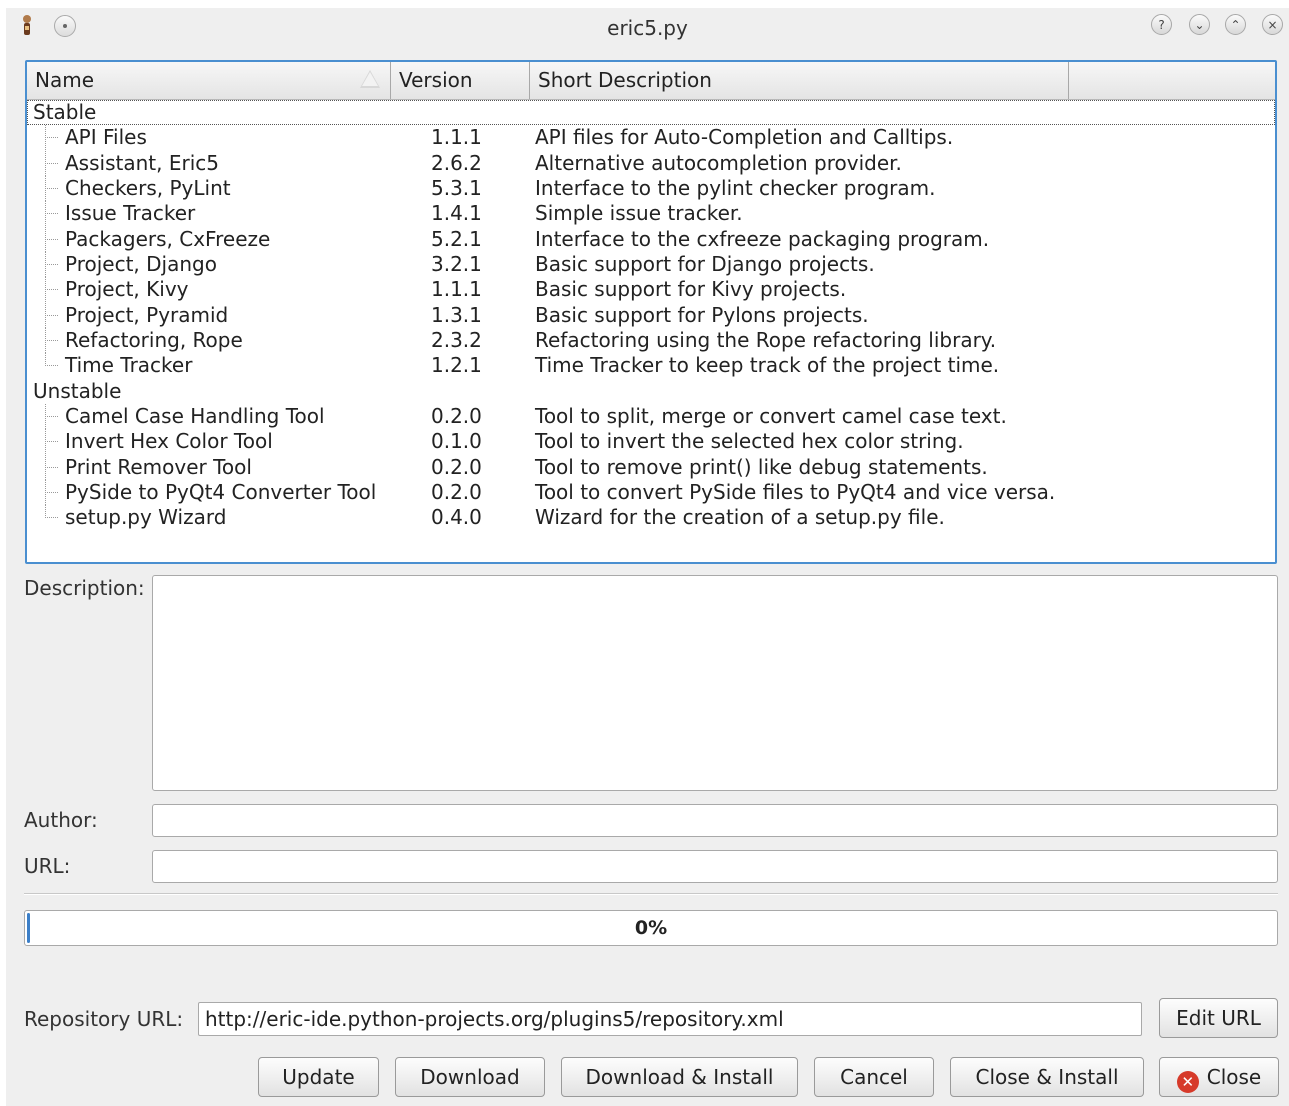  Describe the element at coordinates (456, 314) in the screenshot. I see `plugin-version: 1.3.1` at that location.